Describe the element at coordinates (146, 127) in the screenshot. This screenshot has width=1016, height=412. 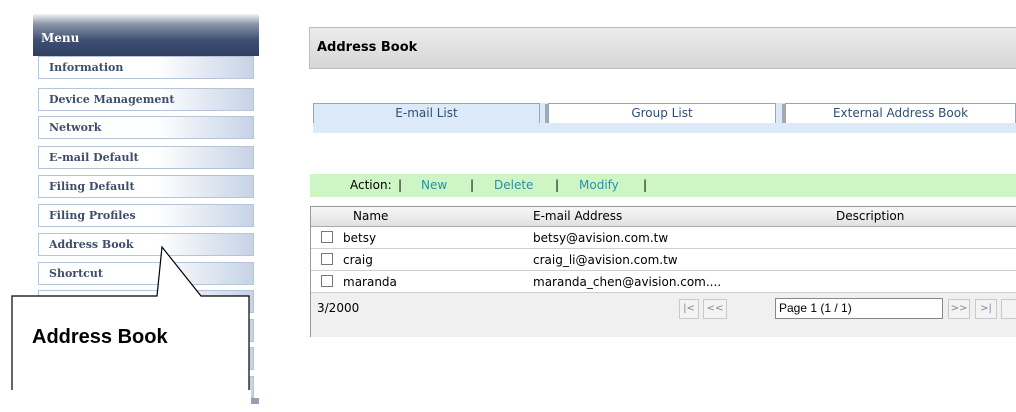
I see `sidebar-item-network: Network` at that location.